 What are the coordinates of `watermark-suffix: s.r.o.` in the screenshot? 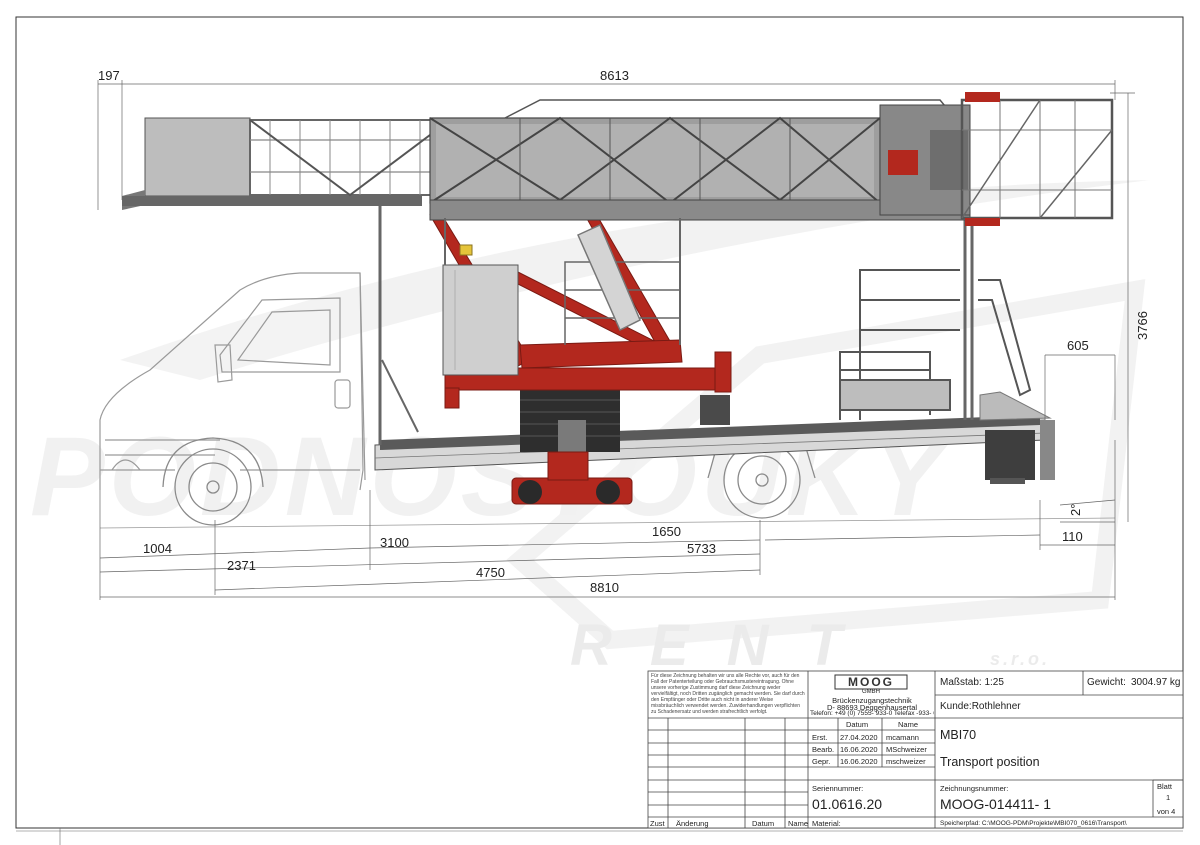 It's located at (1020, 659).